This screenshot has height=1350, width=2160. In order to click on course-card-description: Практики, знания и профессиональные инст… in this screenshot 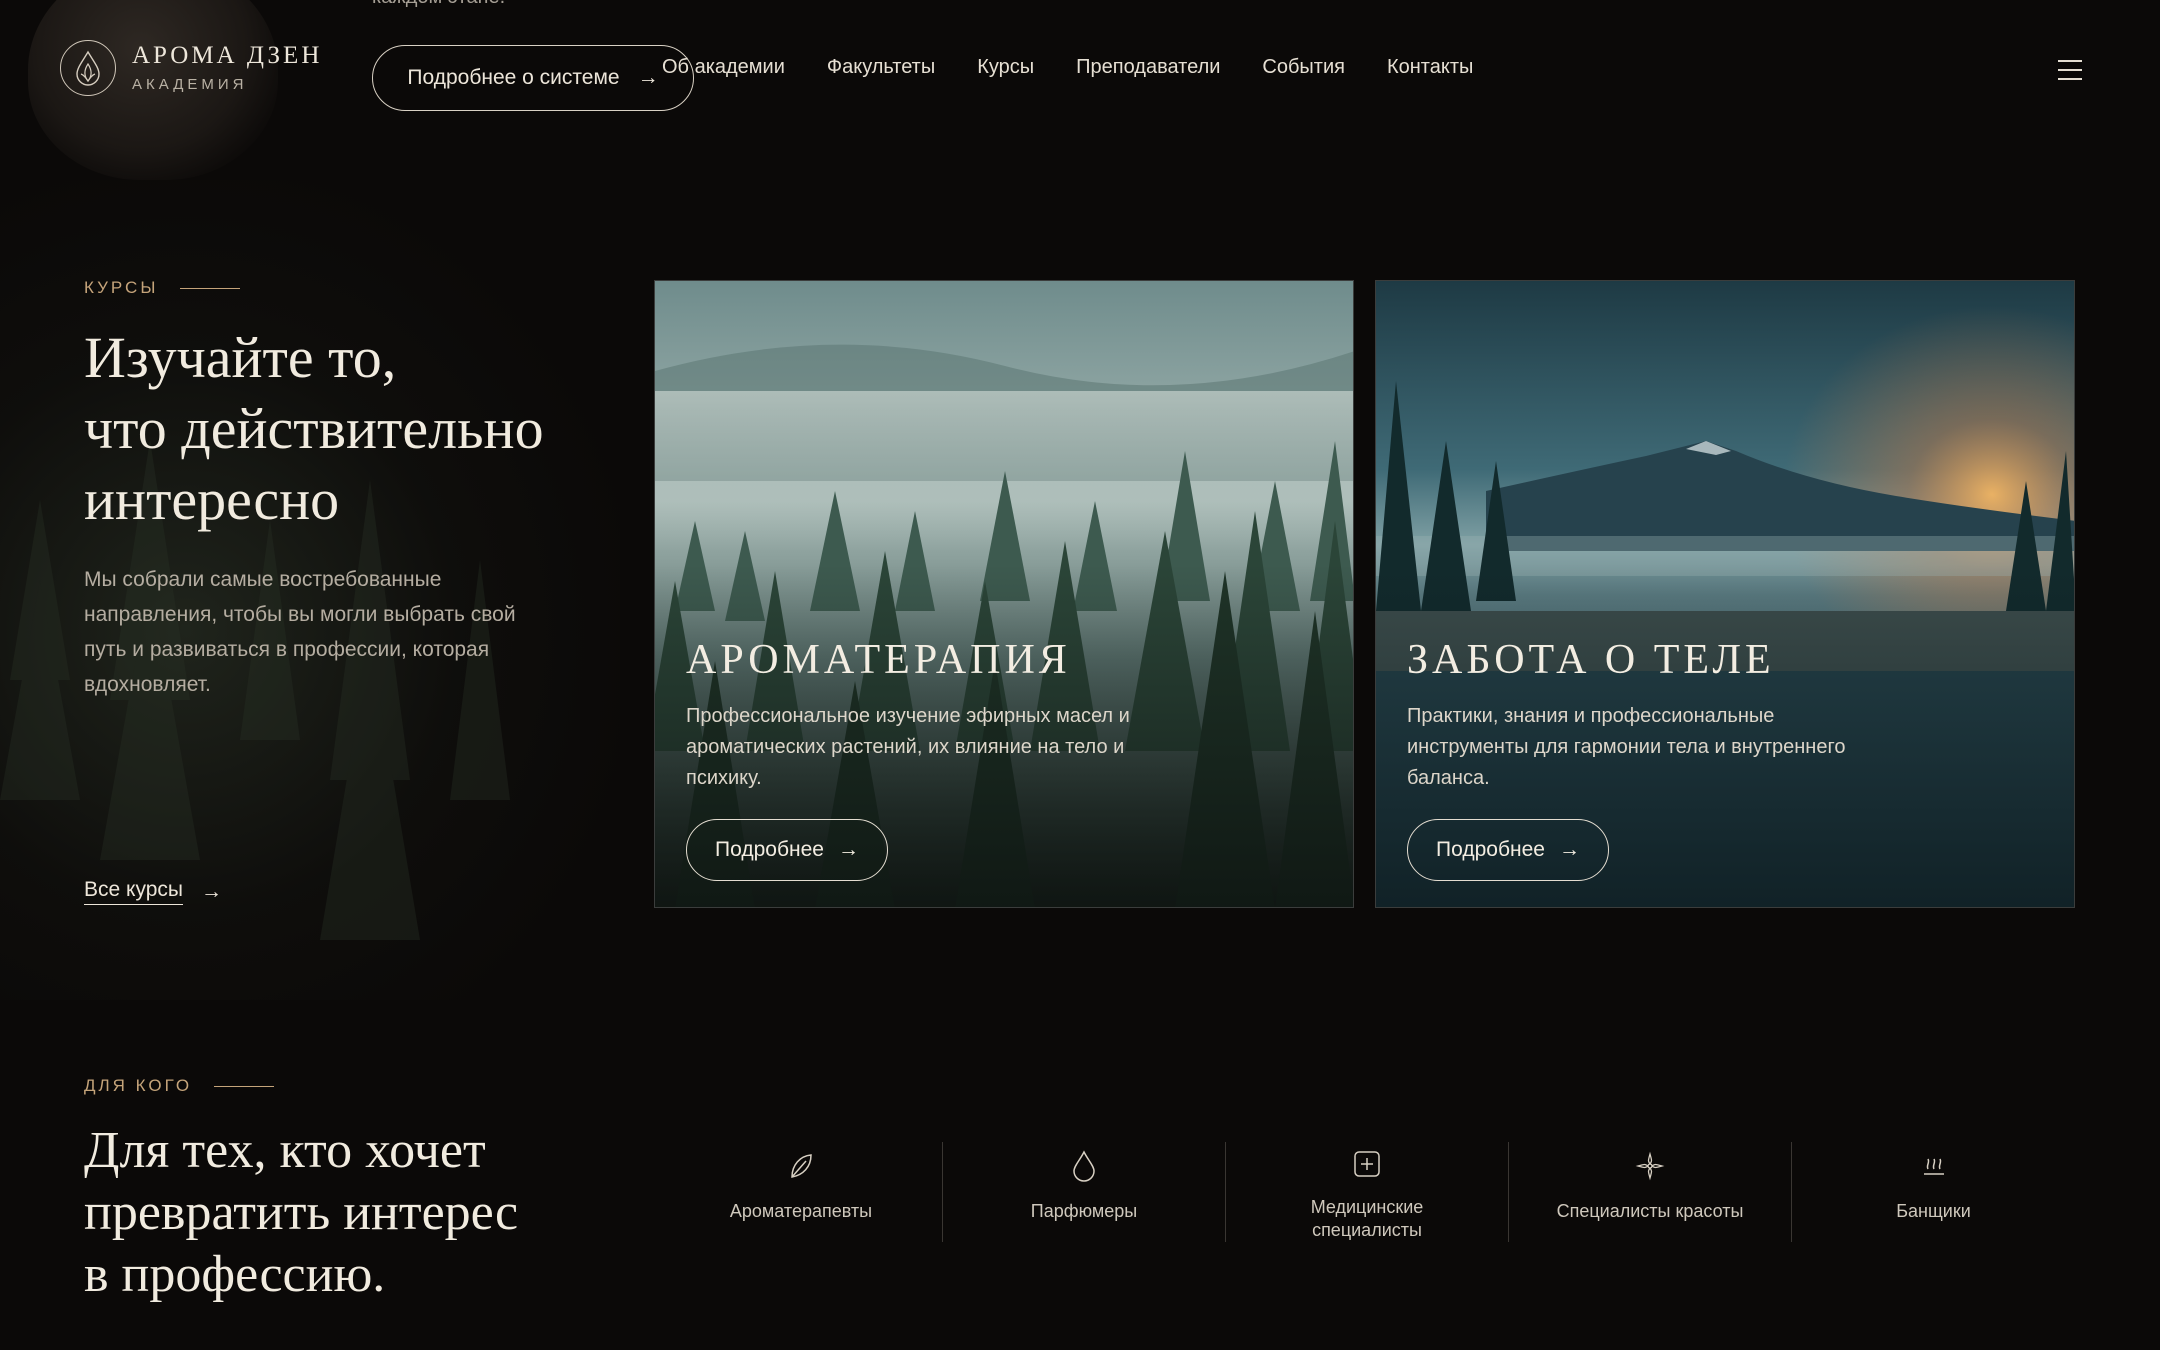, I will do `click(1626, 747)`.